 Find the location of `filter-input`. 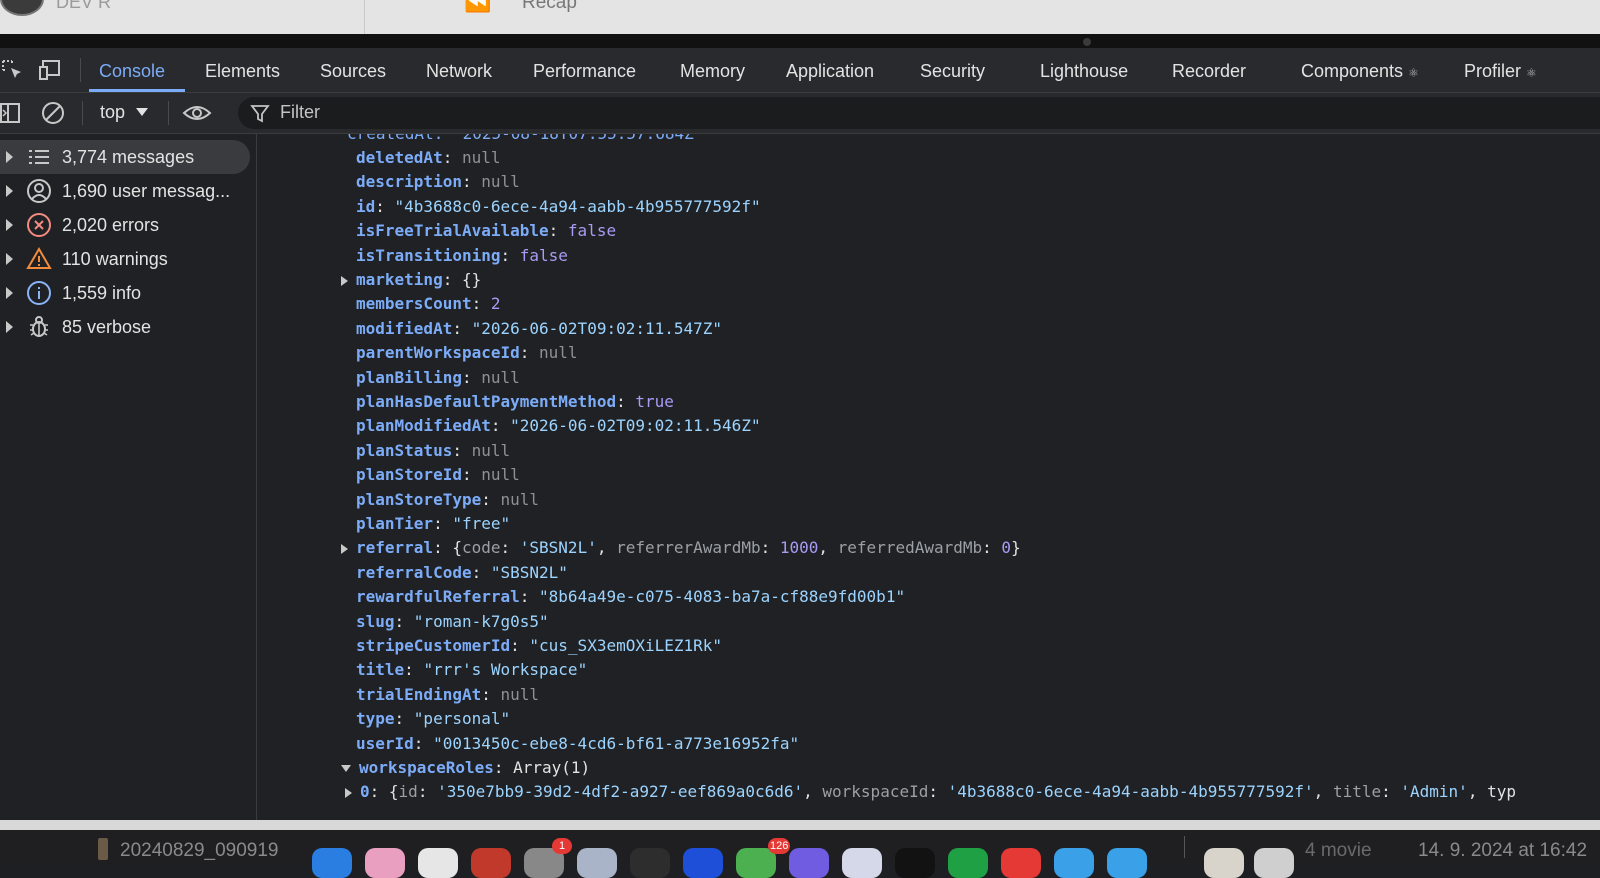

filter-input is located at coordinates (919, 113).